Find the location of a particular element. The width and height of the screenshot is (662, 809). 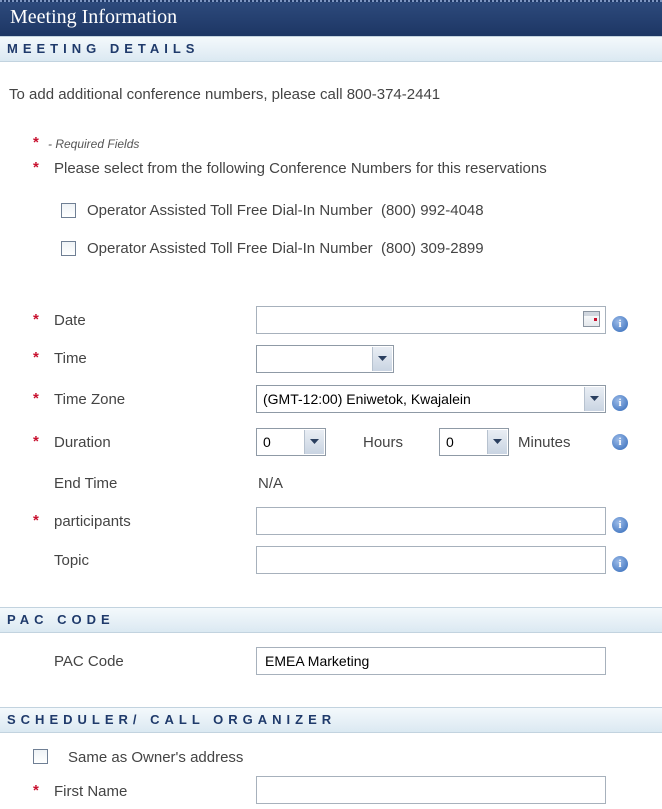

topic-input is located at coordinates (431, 560).